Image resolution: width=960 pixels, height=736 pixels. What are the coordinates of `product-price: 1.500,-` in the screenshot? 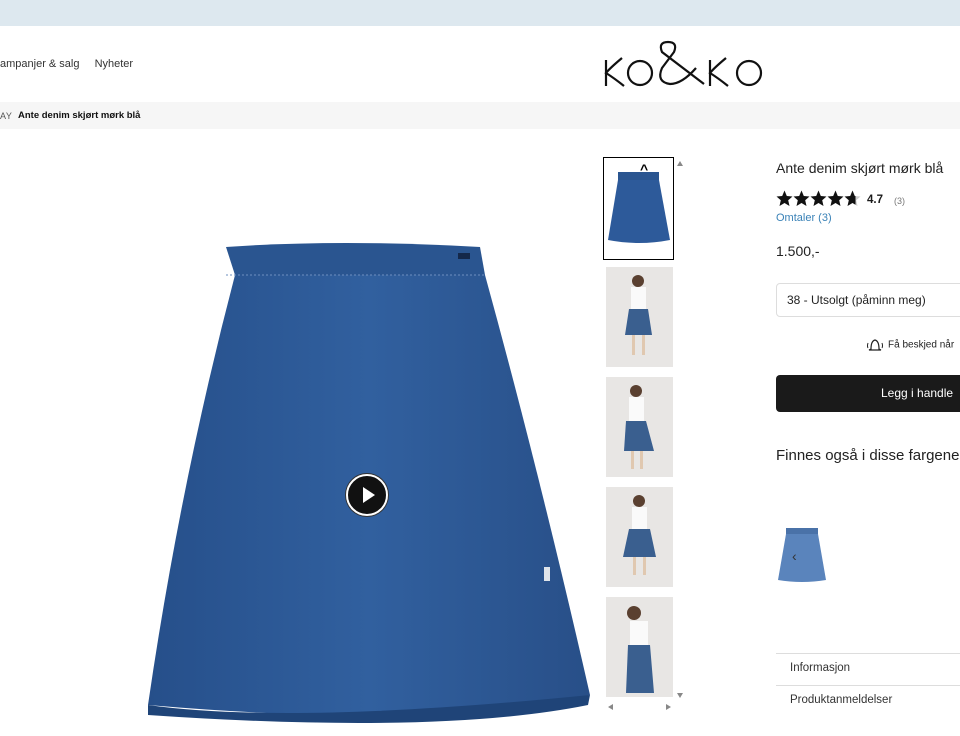 It's located at (798, 251).